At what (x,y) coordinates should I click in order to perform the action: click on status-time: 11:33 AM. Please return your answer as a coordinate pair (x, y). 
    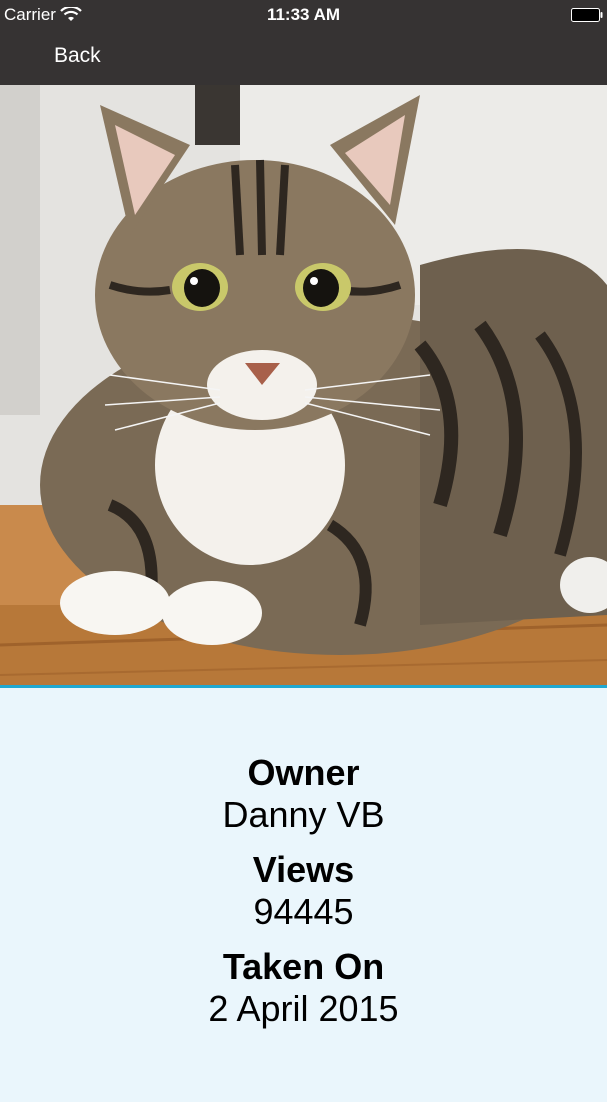
    Looking at the image, I should click on (303, 14).